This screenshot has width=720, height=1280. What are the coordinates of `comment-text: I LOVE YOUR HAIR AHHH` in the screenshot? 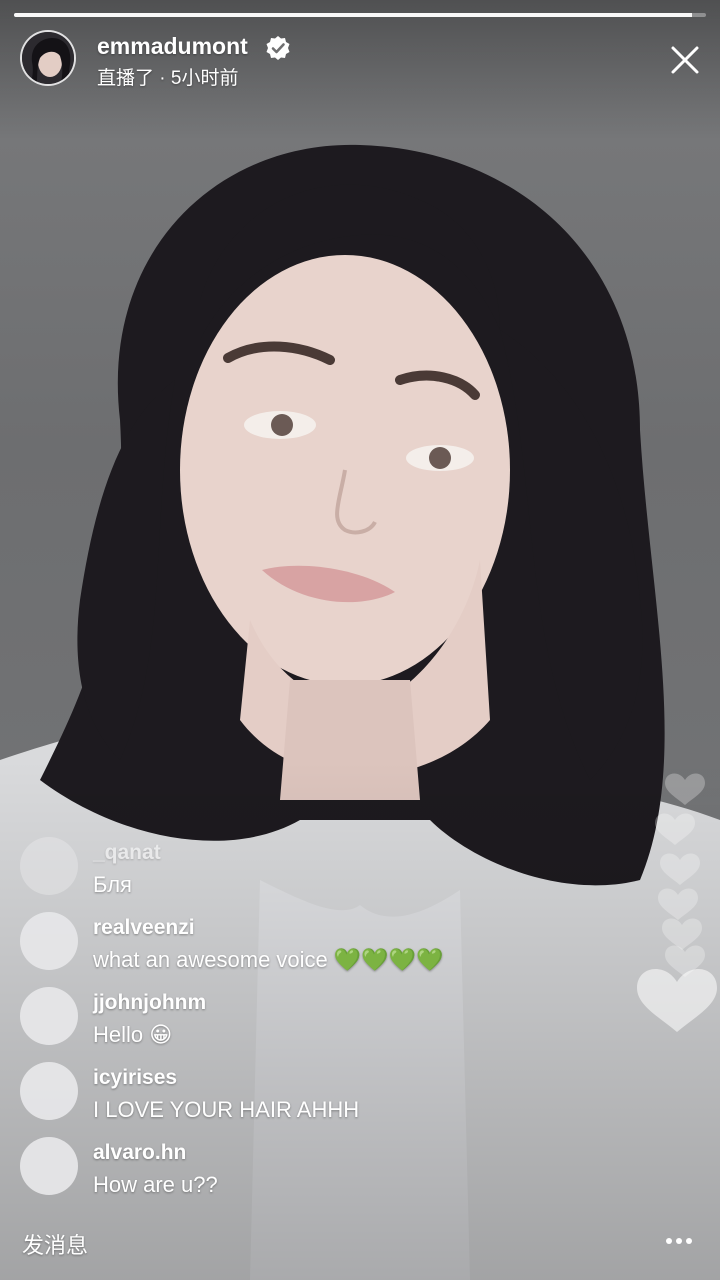 It's located at (226, 1109).